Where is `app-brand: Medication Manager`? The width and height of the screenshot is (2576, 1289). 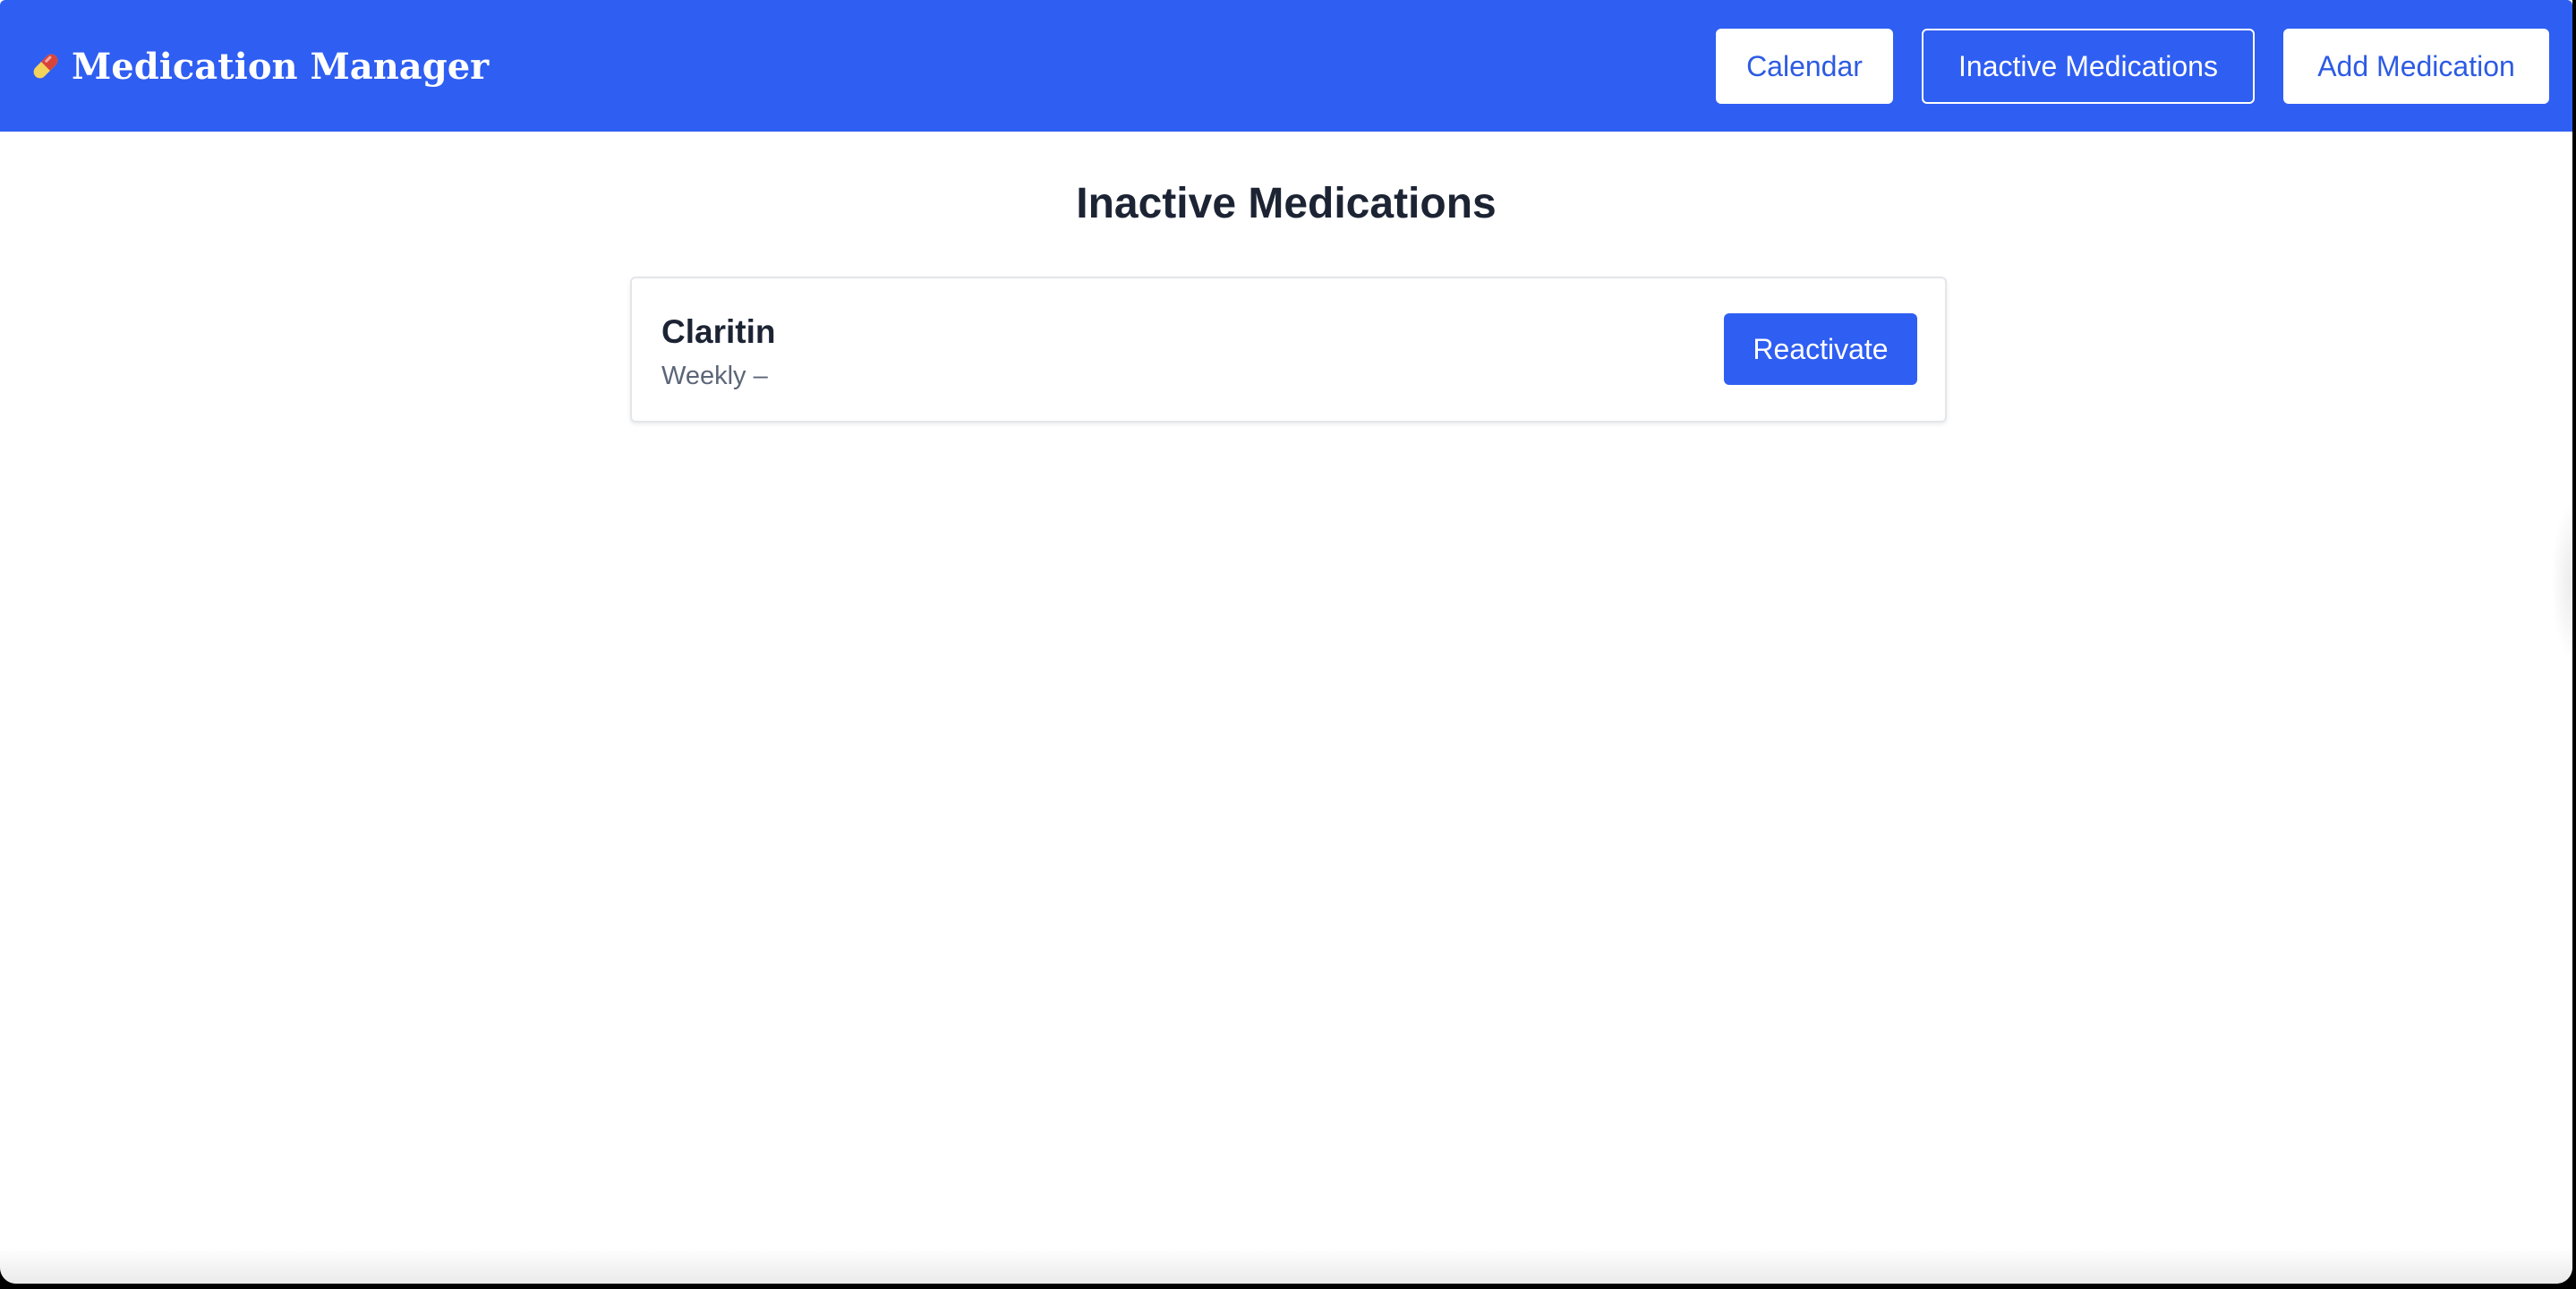 app-brand: Medication Manager is located at coordinates (259, 66).